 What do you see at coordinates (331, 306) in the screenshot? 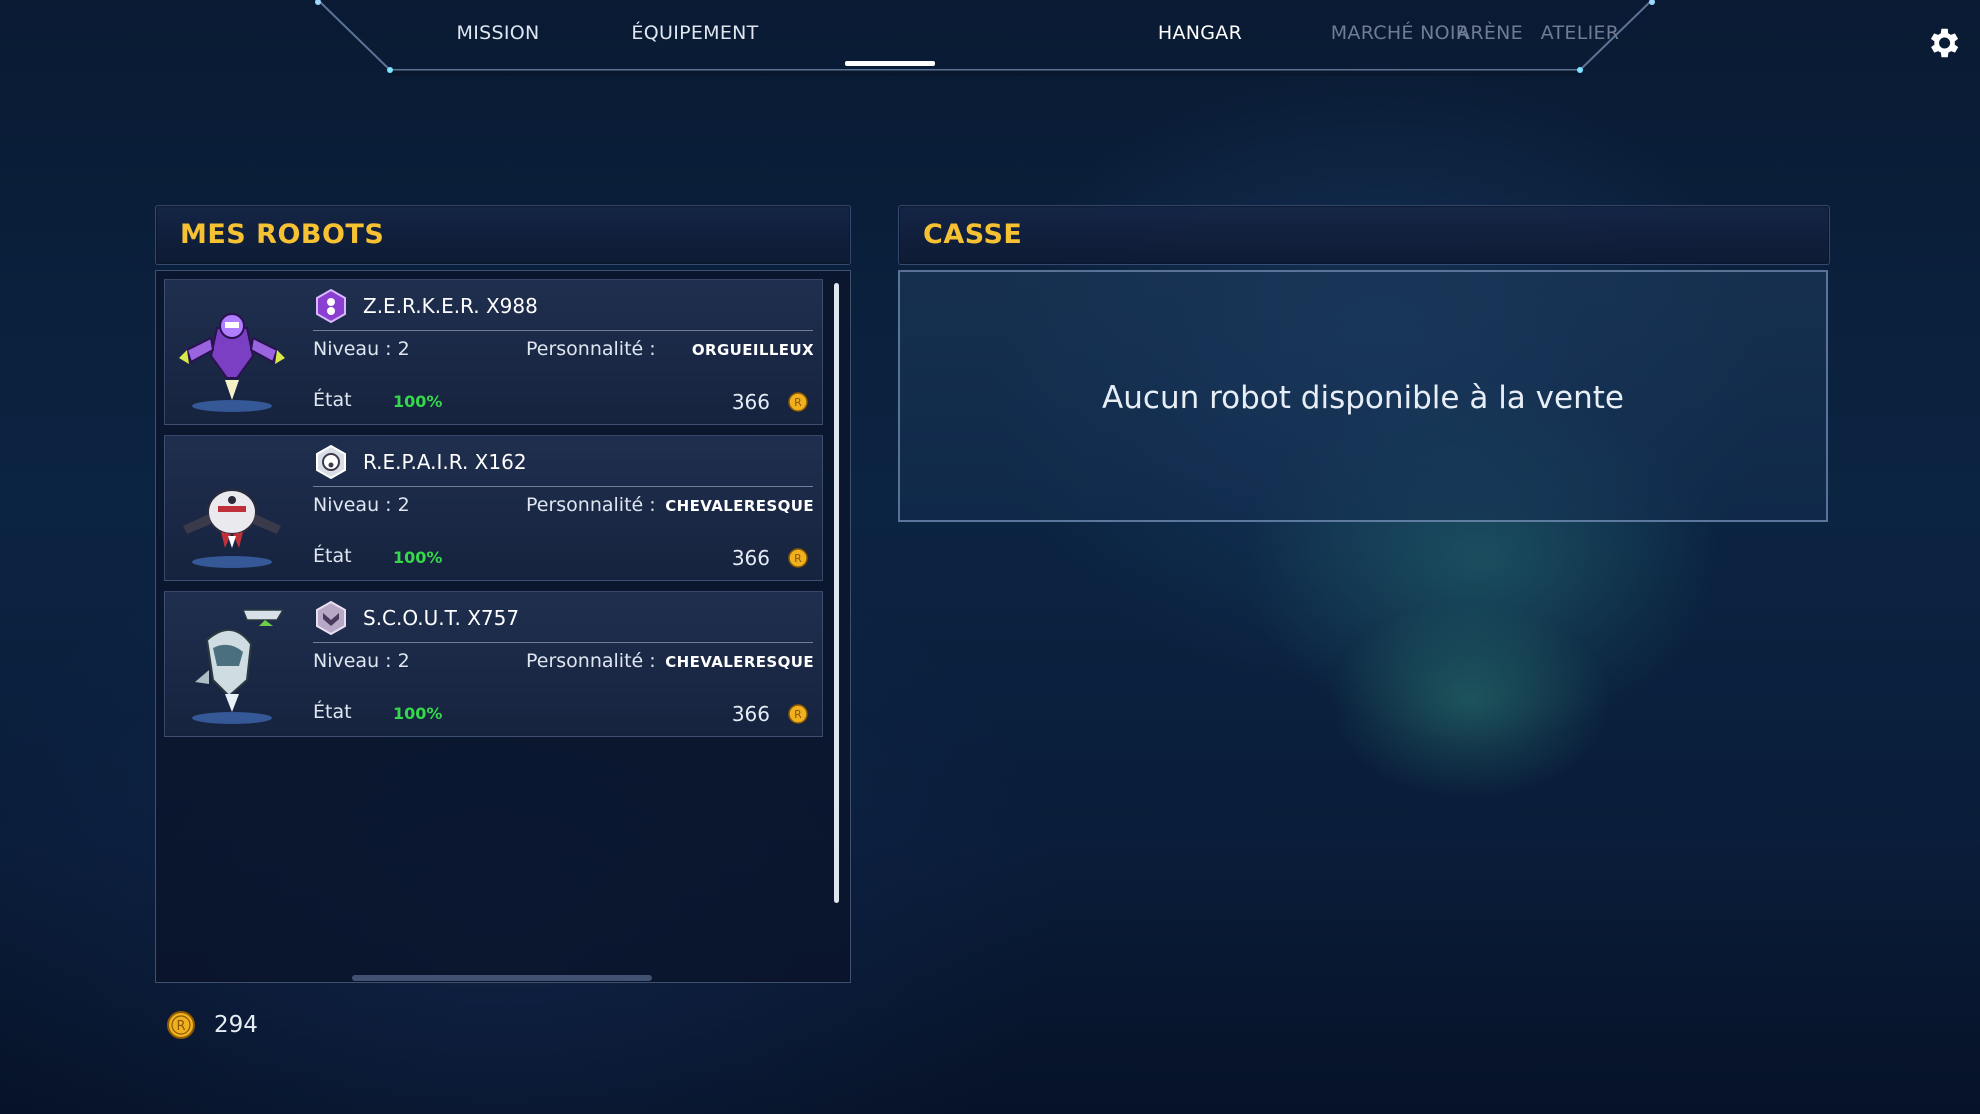
I see `purple-class-badge-icon` at bounding box center [331, 306].